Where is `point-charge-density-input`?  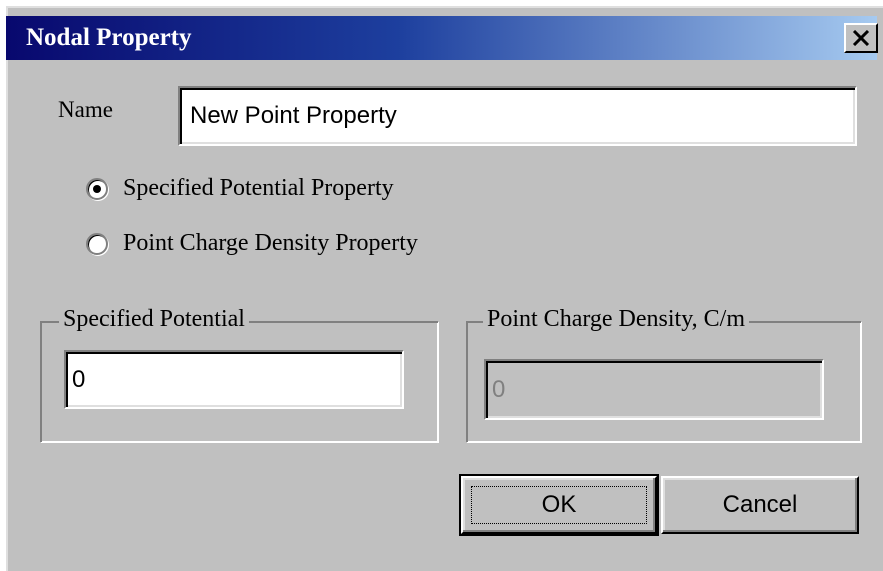 point-charge-density-input is located at coordinates (654, 389).